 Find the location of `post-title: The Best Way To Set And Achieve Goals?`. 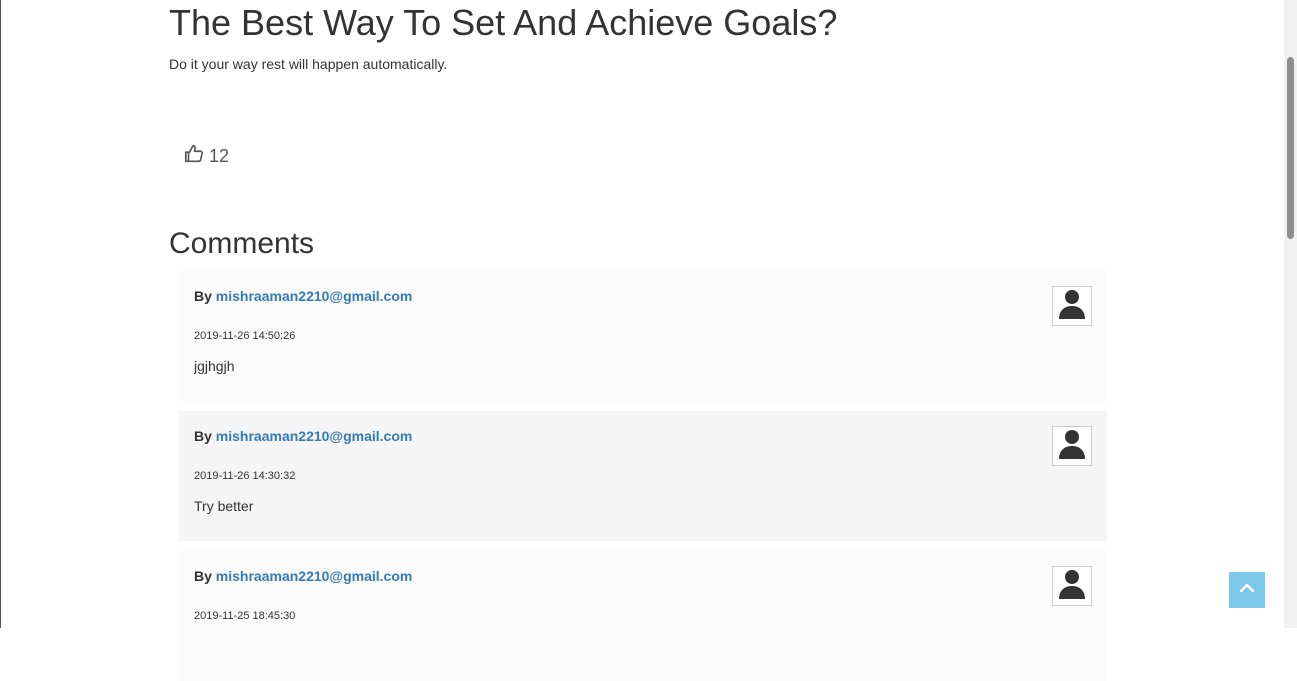

post-title: The Best Way To Set And Achieve Goals? is located at coordinates (503, 22).